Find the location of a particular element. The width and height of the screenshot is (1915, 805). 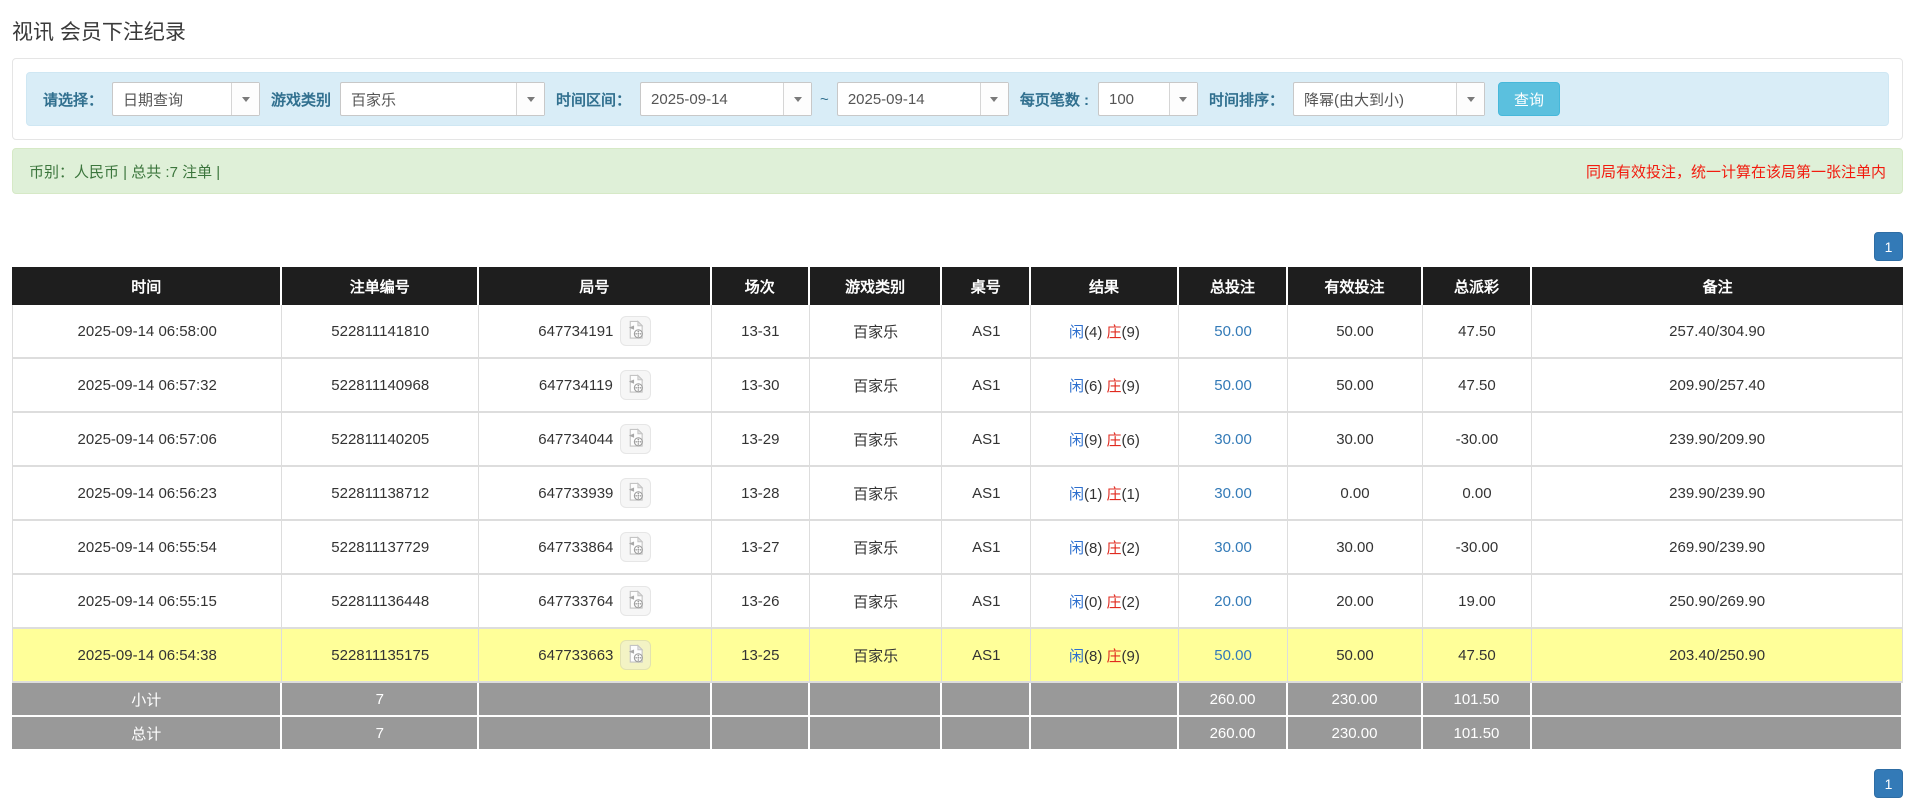

date-to-input is located at coordinates (908, 99).